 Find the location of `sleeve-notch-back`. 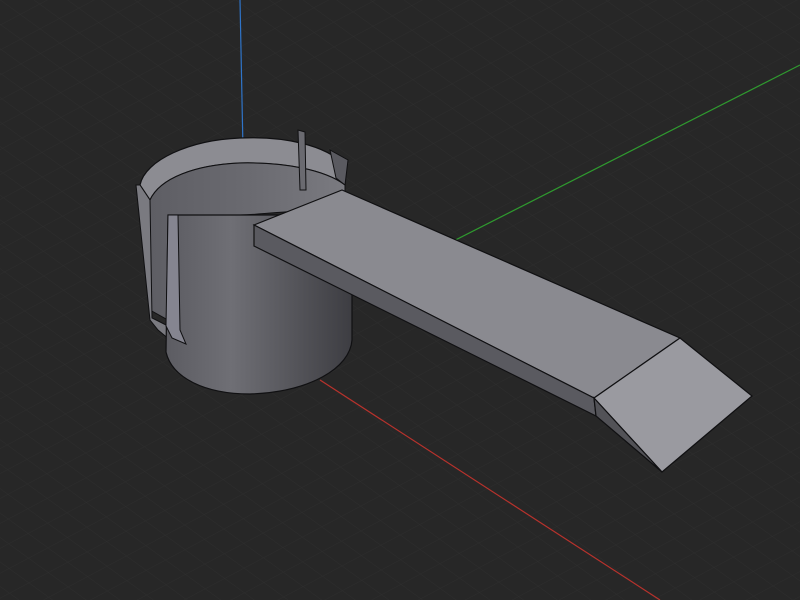

sleeve-notch-back is located at coordinates (302, 160).